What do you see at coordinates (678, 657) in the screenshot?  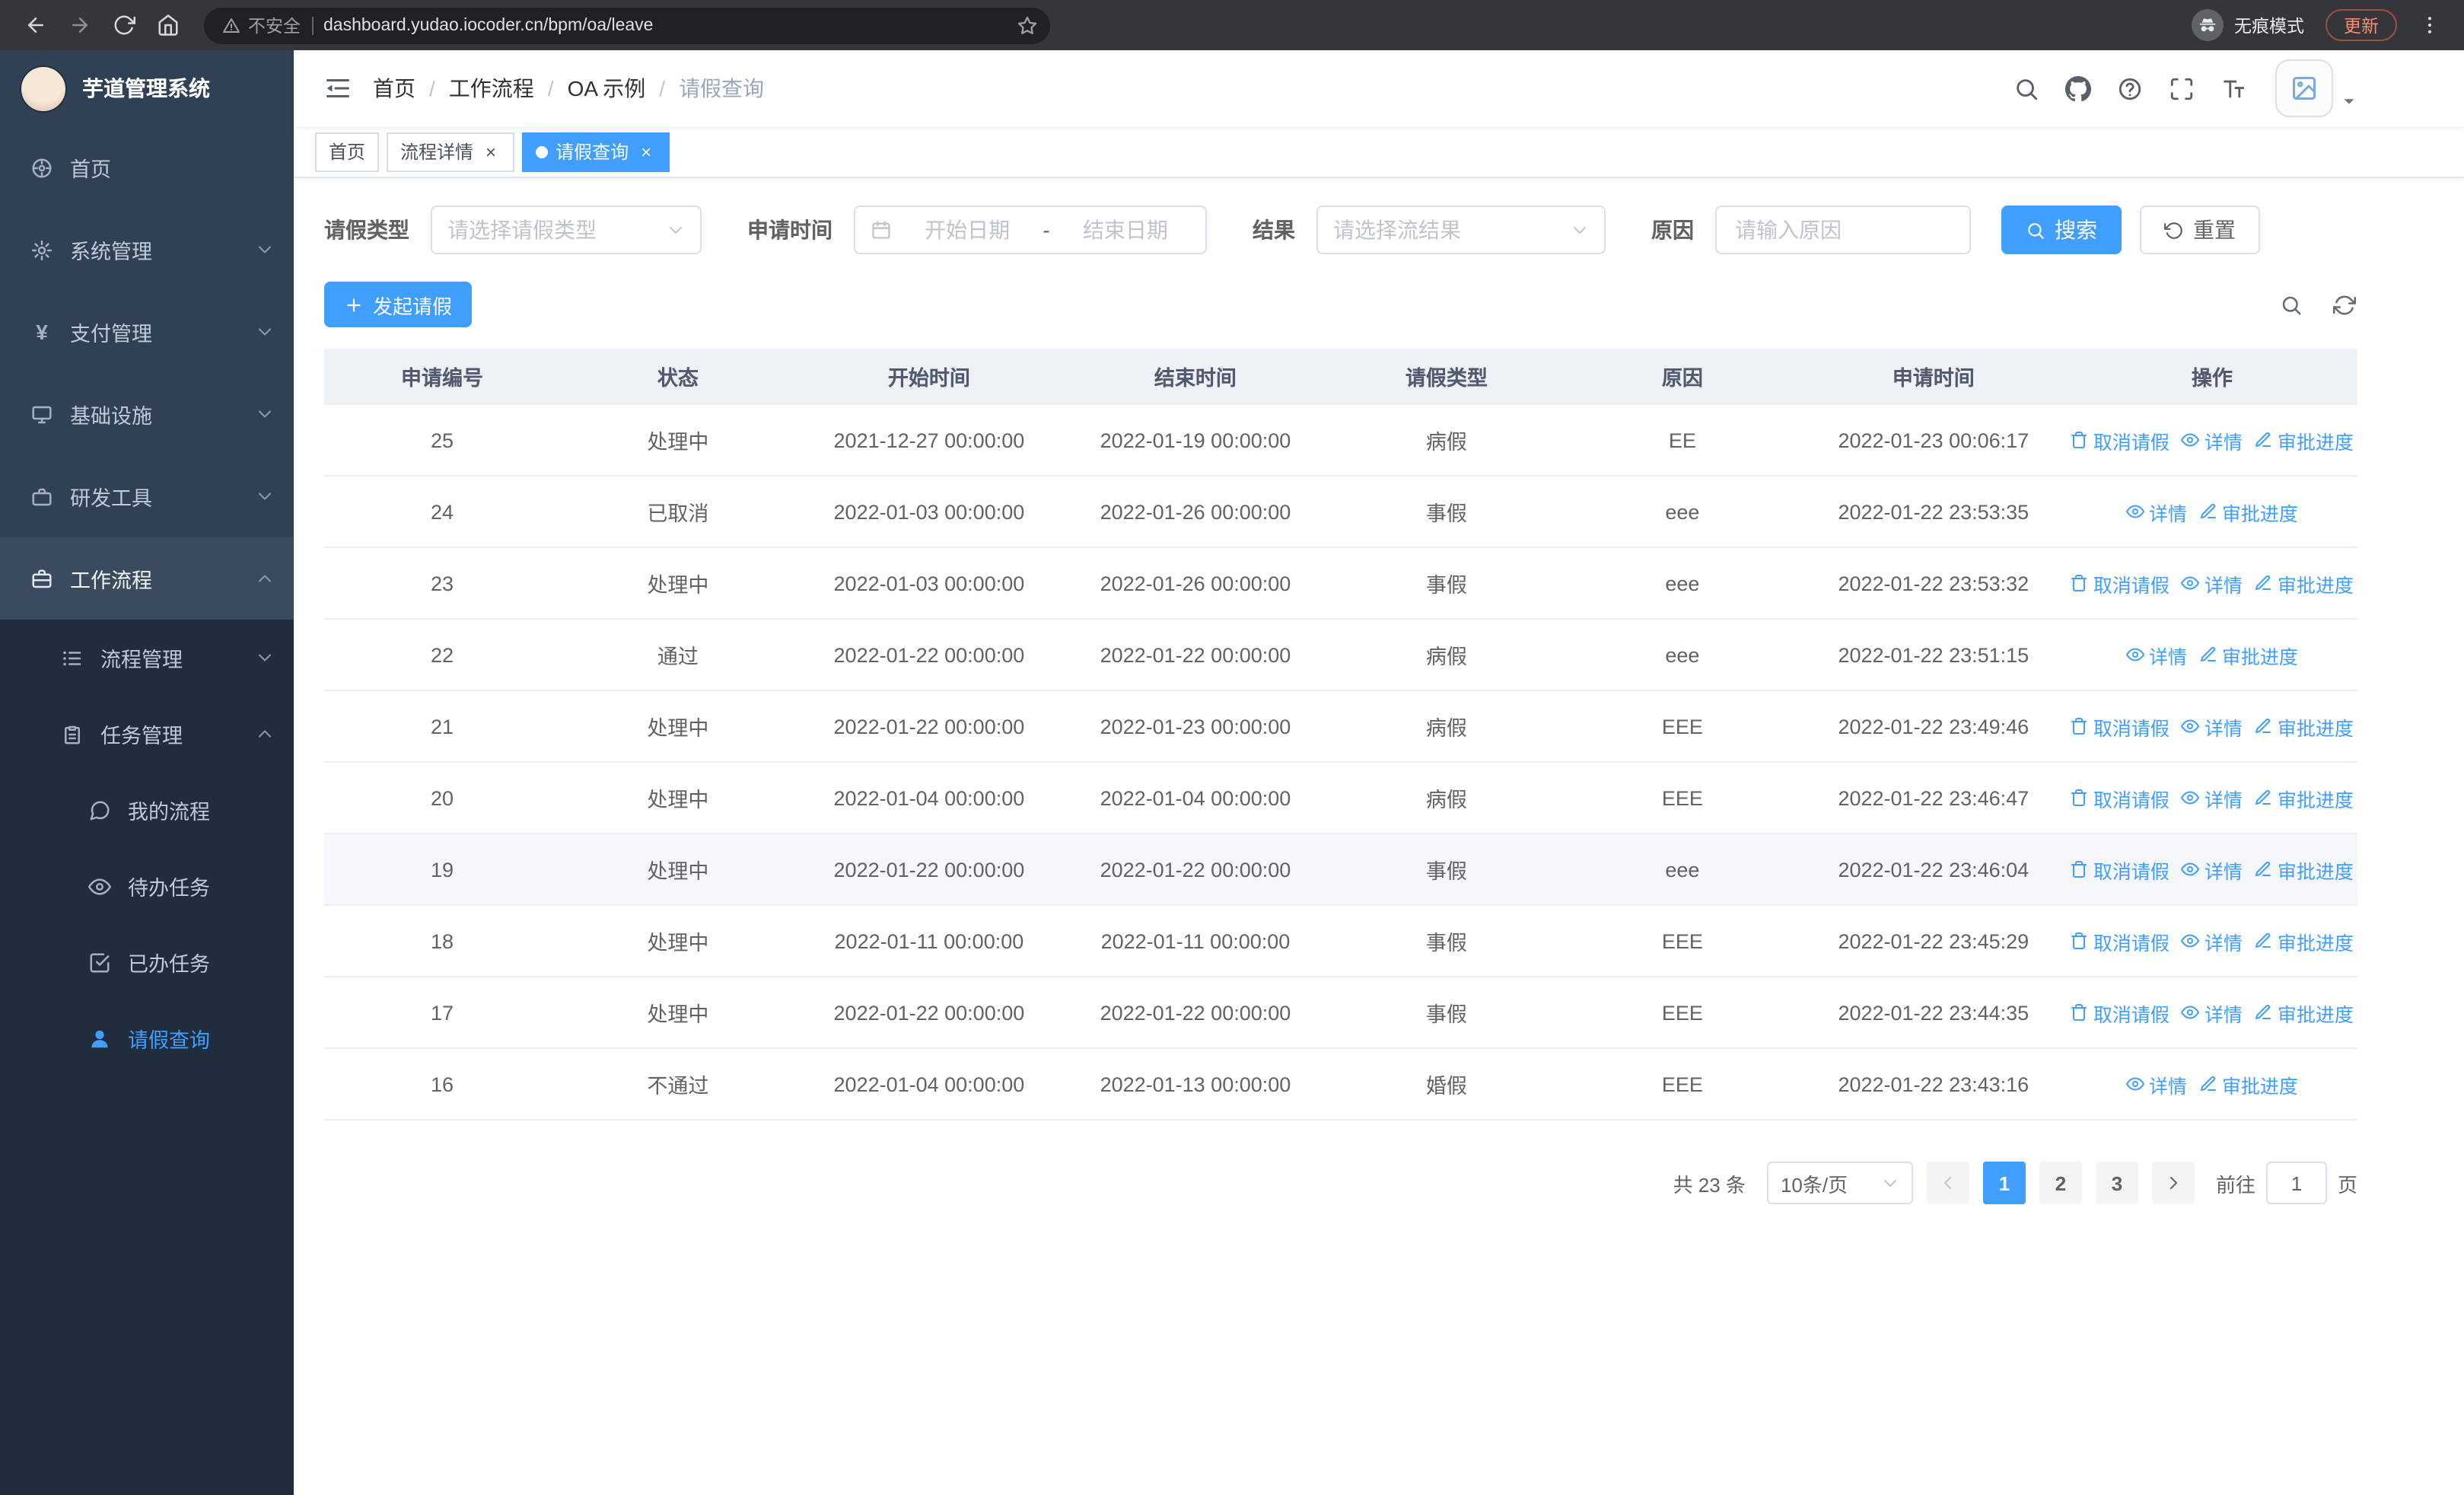 I see `cell-status: 通过` at bounding box center [678, 657].